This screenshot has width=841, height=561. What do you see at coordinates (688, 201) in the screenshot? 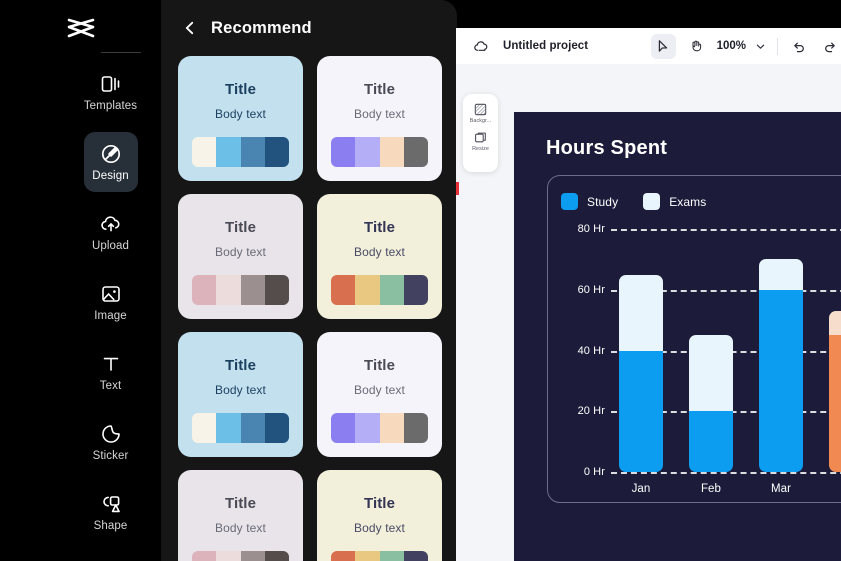
I see `legend-label: Exams` at bounding box center [688, 201].